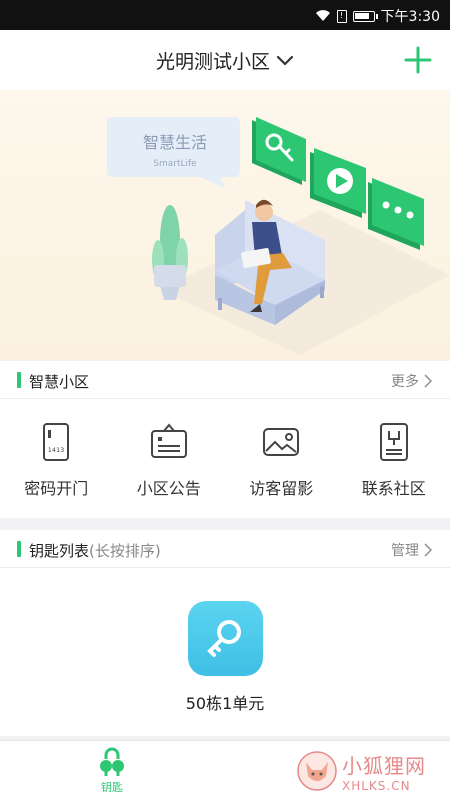  Describe the element at coordinates (361, 15) in the screenshot. I see `battery-level` at that location.